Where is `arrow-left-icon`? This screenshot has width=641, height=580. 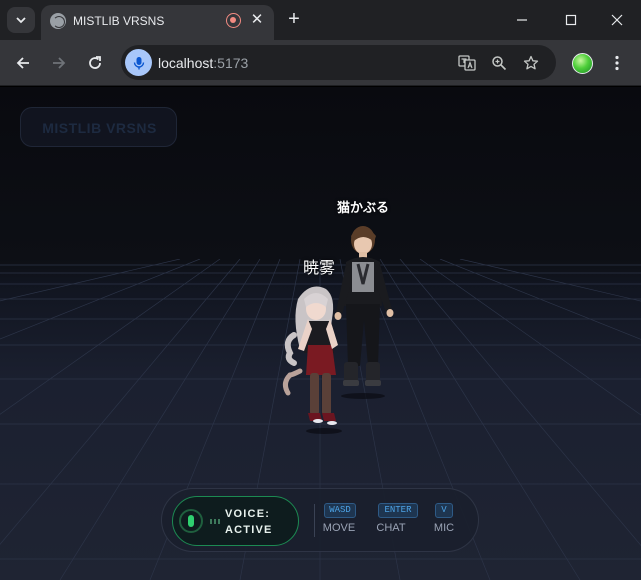
arrow-left-icon is located at coordinates (22, 63).